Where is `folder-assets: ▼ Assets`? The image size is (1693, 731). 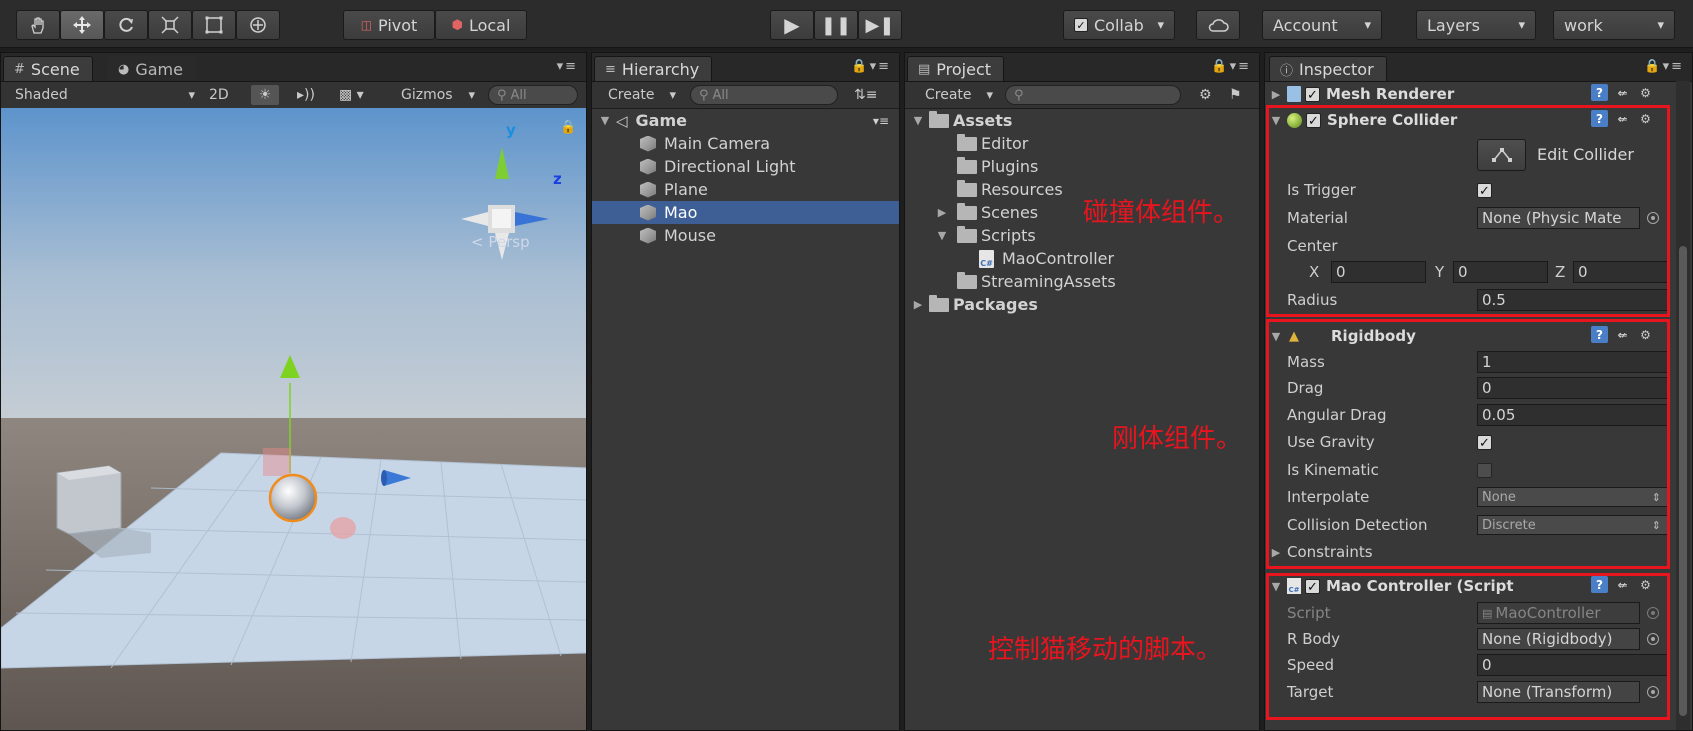
folder-assets: ▼ Assets is located at coordinates (1082, 120).